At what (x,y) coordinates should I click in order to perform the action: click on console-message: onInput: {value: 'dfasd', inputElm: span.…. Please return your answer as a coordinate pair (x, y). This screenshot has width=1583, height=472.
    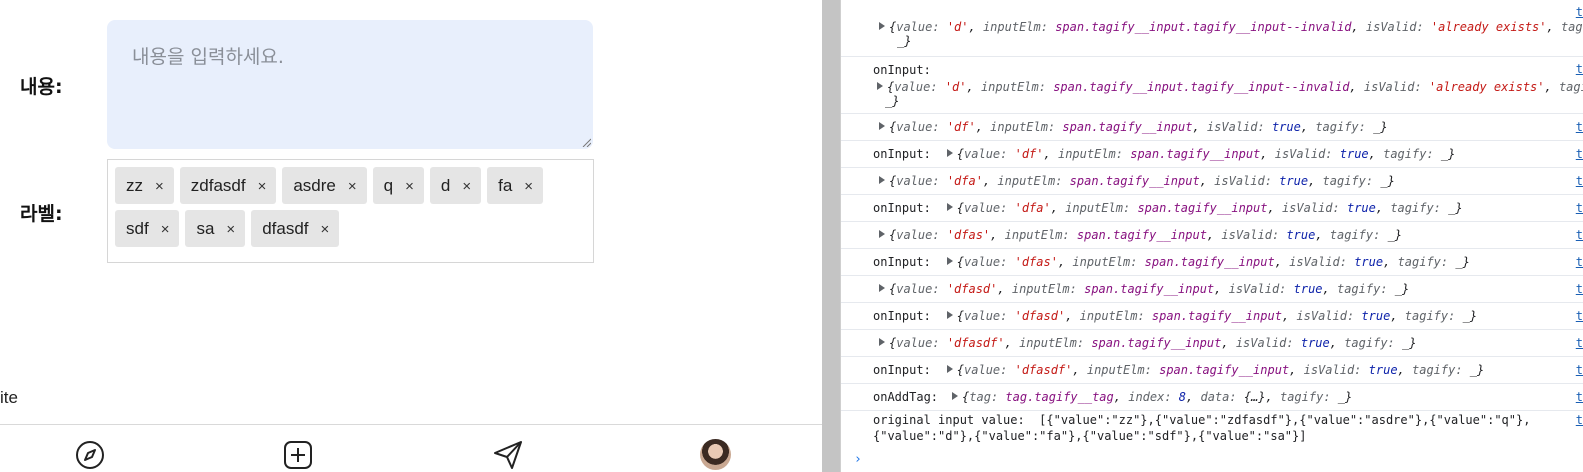
    Looking at the image, I should click on (1175, 316).